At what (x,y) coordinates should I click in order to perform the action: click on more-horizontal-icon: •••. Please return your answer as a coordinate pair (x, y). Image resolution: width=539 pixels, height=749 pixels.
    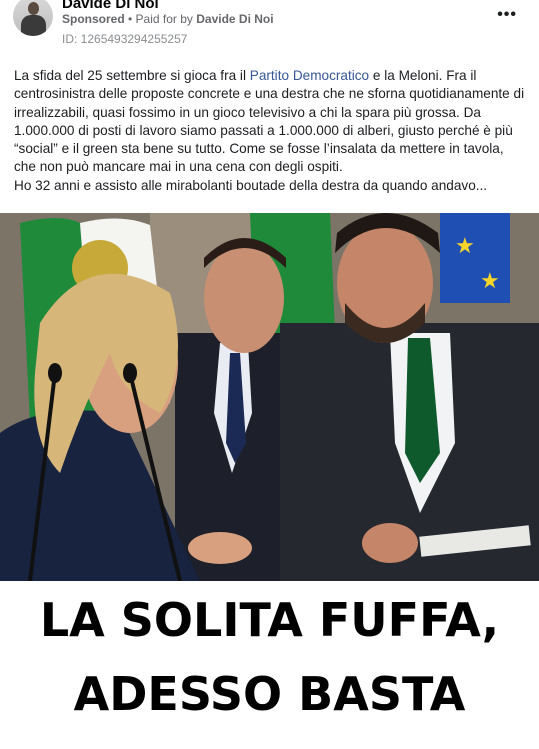
    Looking at the image, I should click on (507, 15).